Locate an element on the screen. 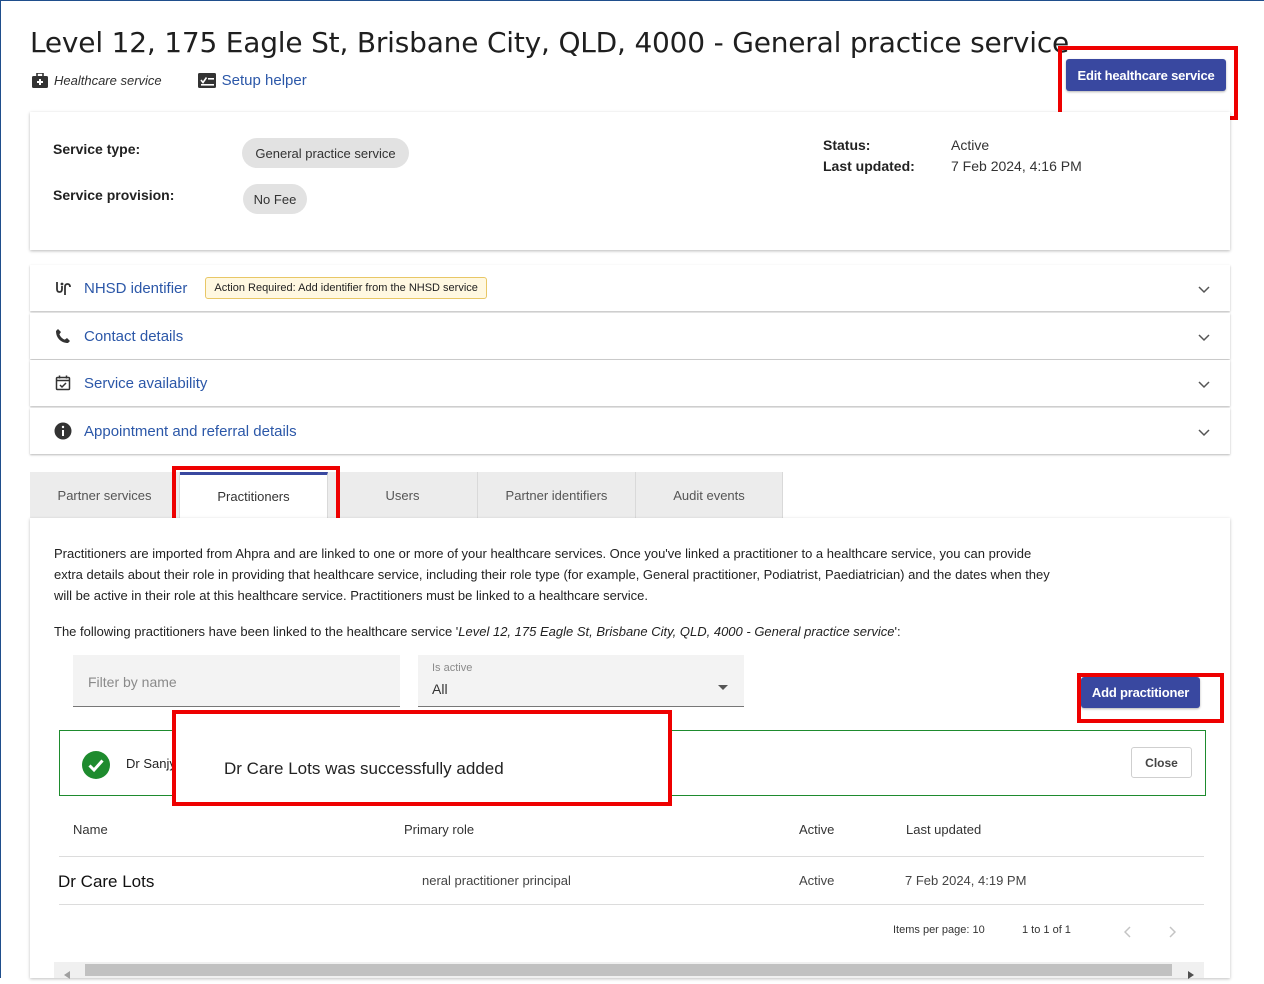  scroll-right-arrow-icon is located at coordinates (1191, 975).